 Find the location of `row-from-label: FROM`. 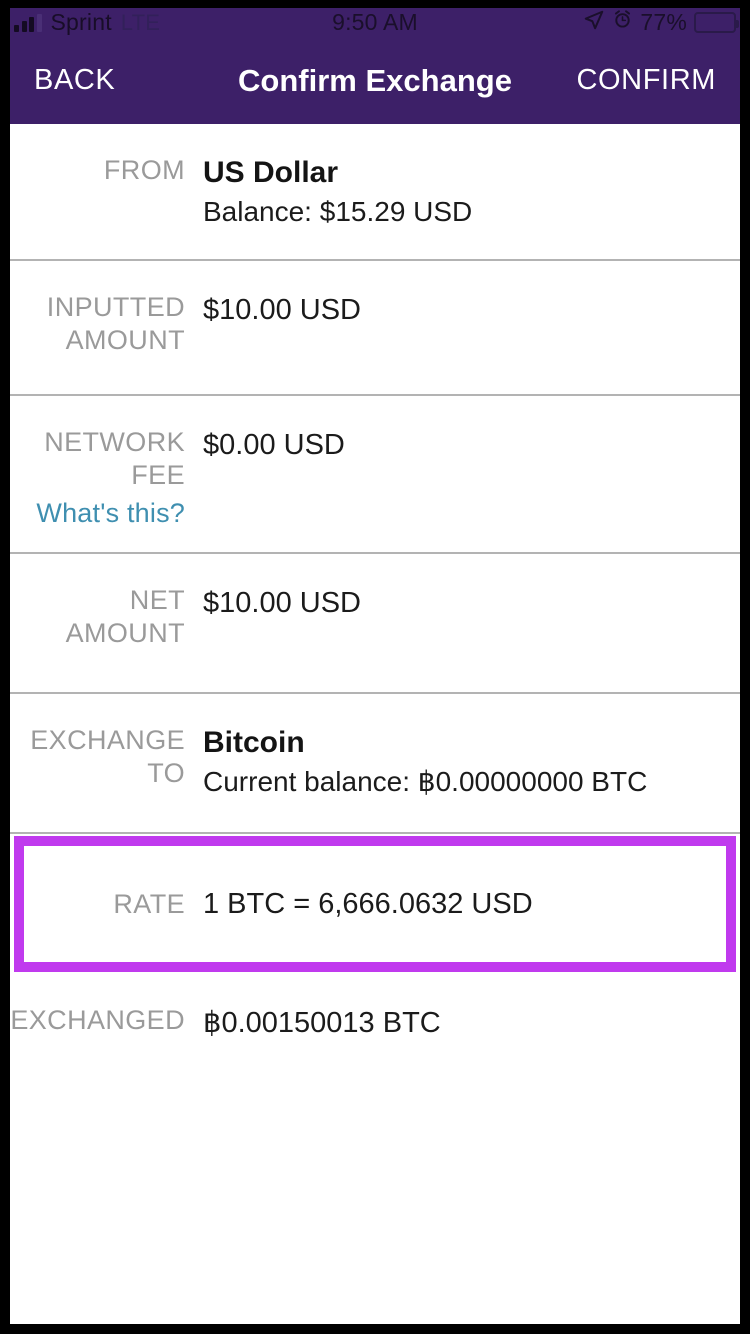

row-from-label: FROM is located at coordinates (144, 170).